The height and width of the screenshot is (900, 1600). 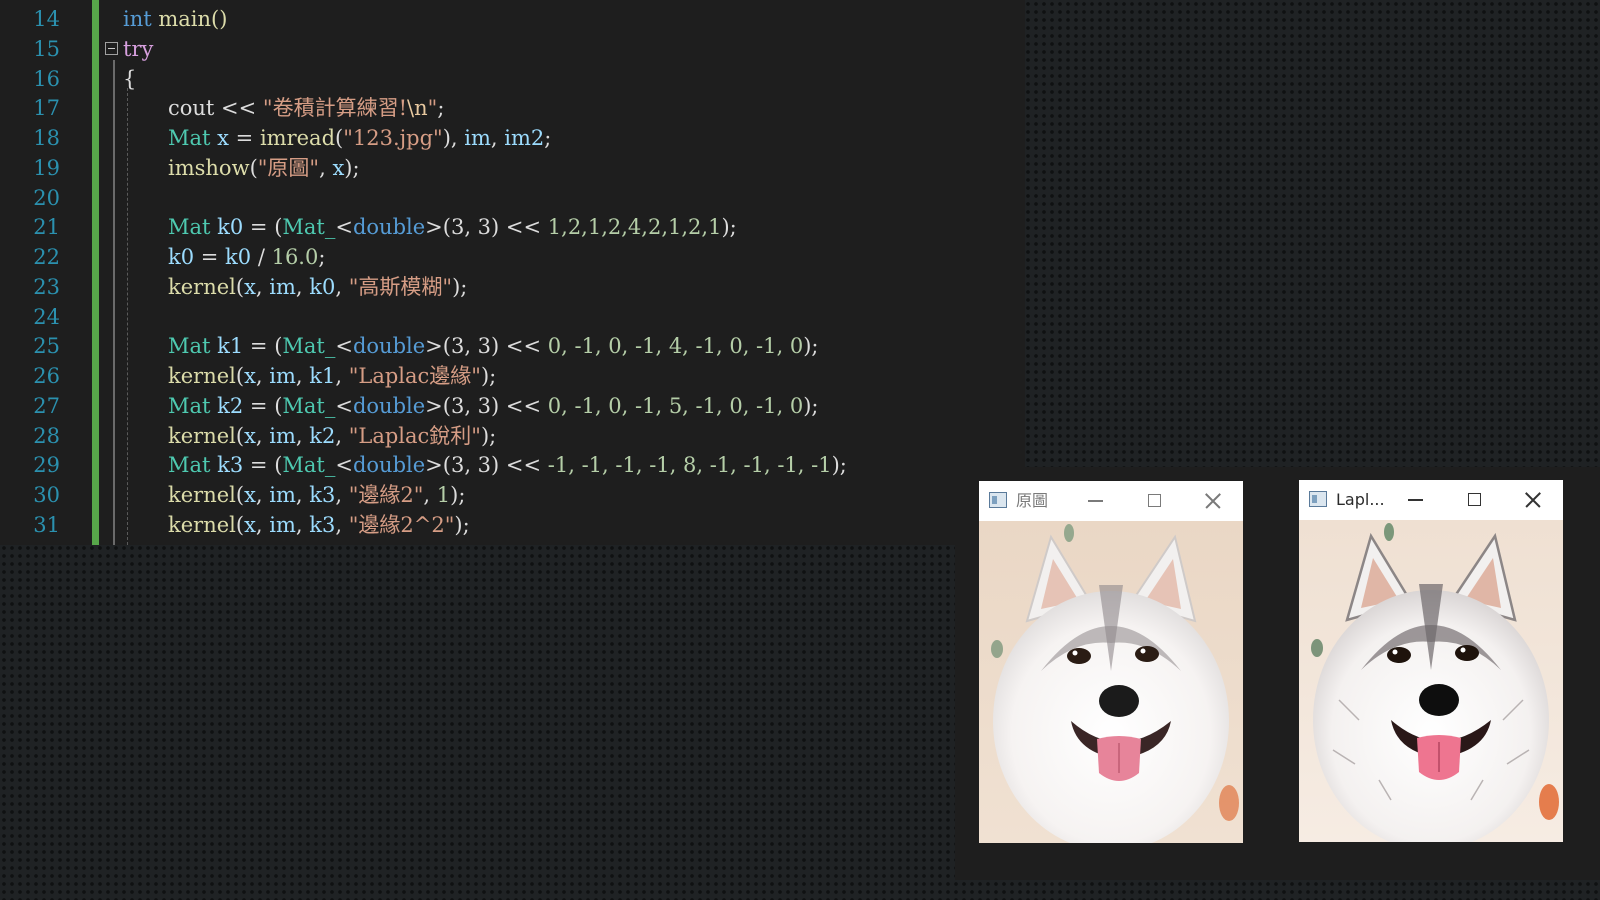 I want to click on line-number: 15, so click(x=46, y=49).